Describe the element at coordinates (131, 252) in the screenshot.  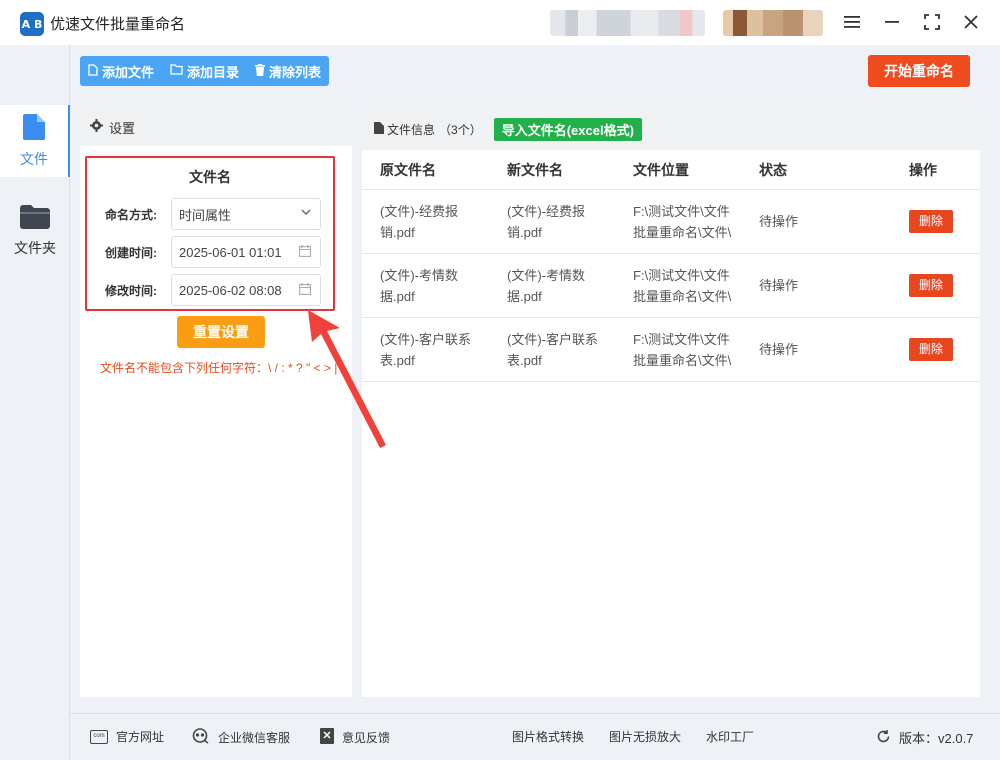
I see `created-label: 创建时间:` at that location.